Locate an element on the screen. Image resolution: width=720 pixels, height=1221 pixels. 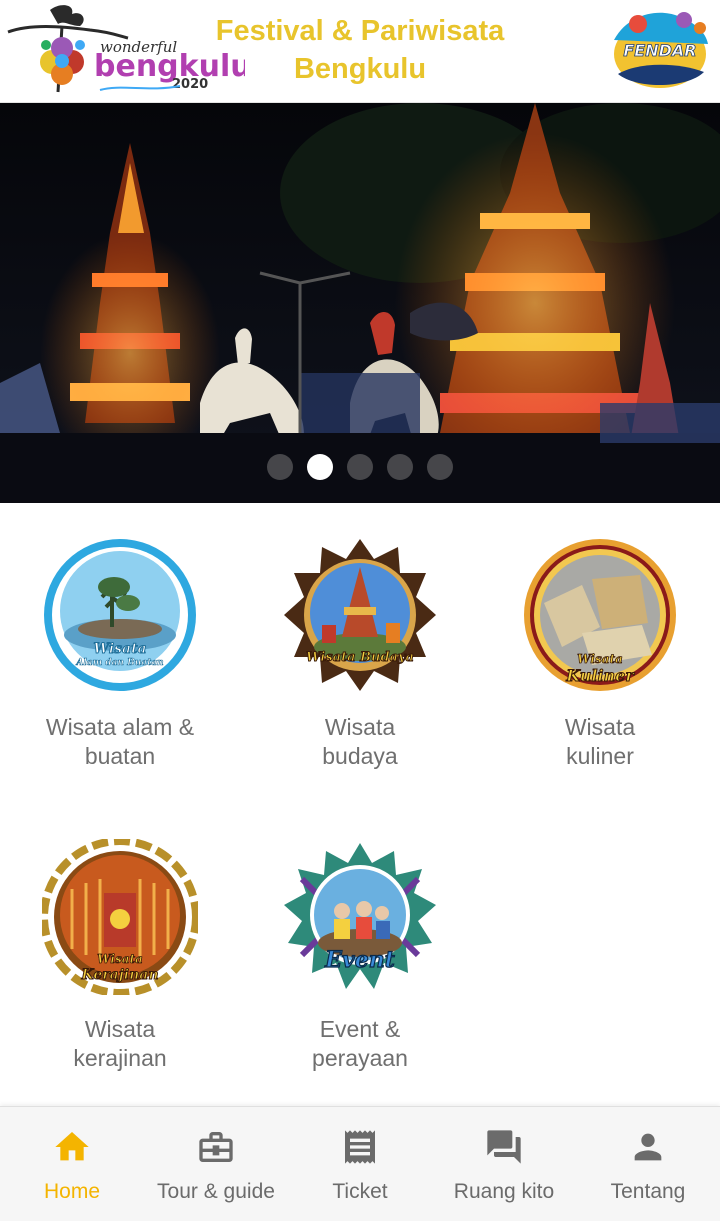
app-title: Festival & Pariwisata Bengkulu is located at coordinates (360, 50).